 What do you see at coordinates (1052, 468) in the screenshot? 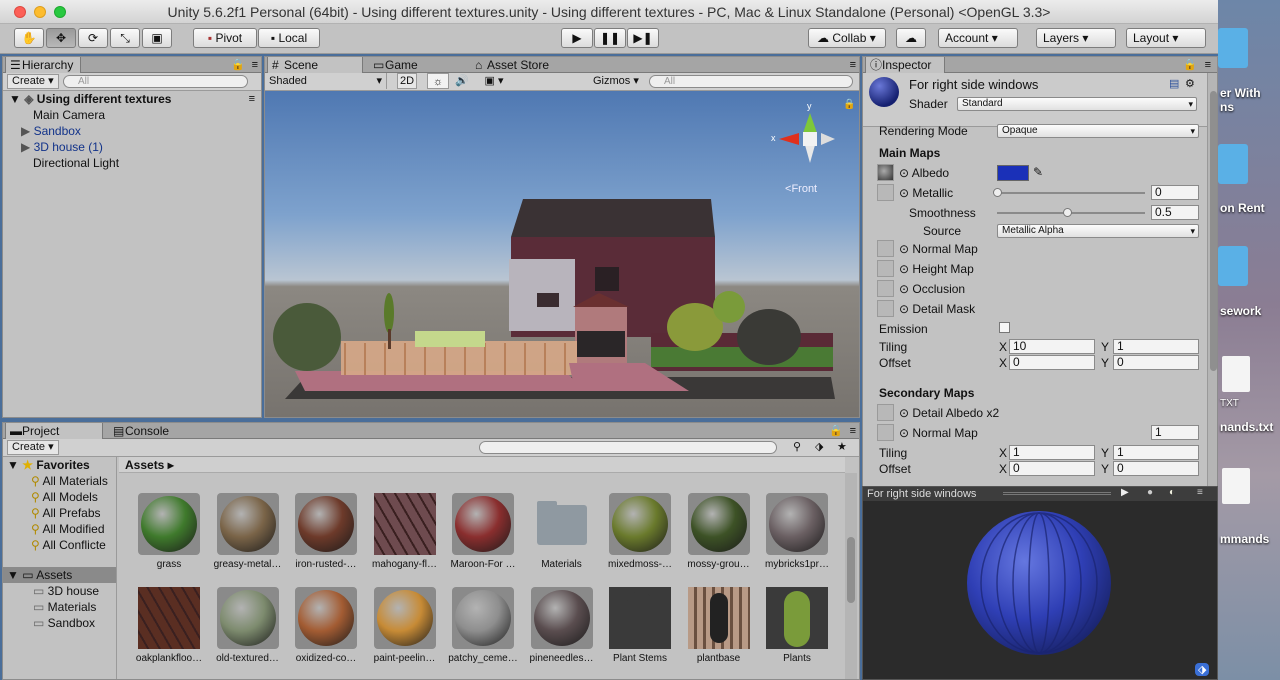
I see `sec-offset-x-field: 0` at bounding box center [1052, 468].